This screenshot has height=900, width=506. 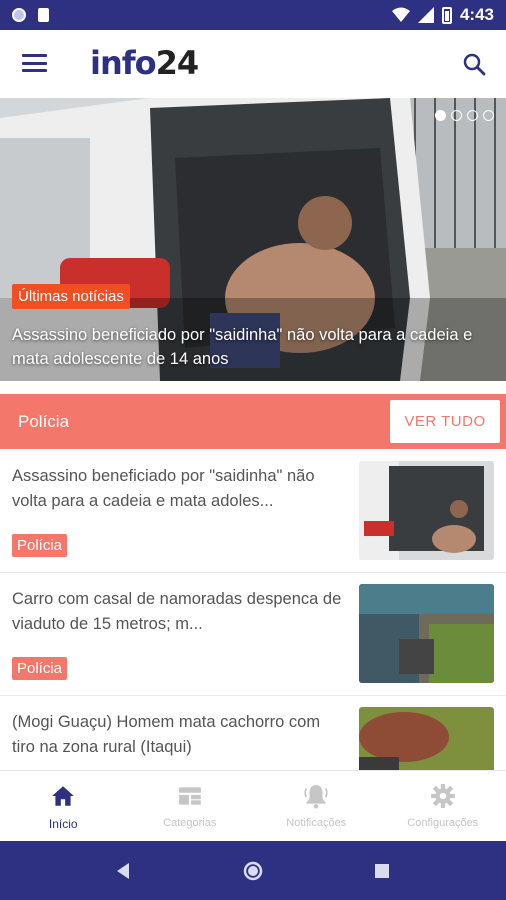 I want to click on grid-icon, so click(x=189, y=796).